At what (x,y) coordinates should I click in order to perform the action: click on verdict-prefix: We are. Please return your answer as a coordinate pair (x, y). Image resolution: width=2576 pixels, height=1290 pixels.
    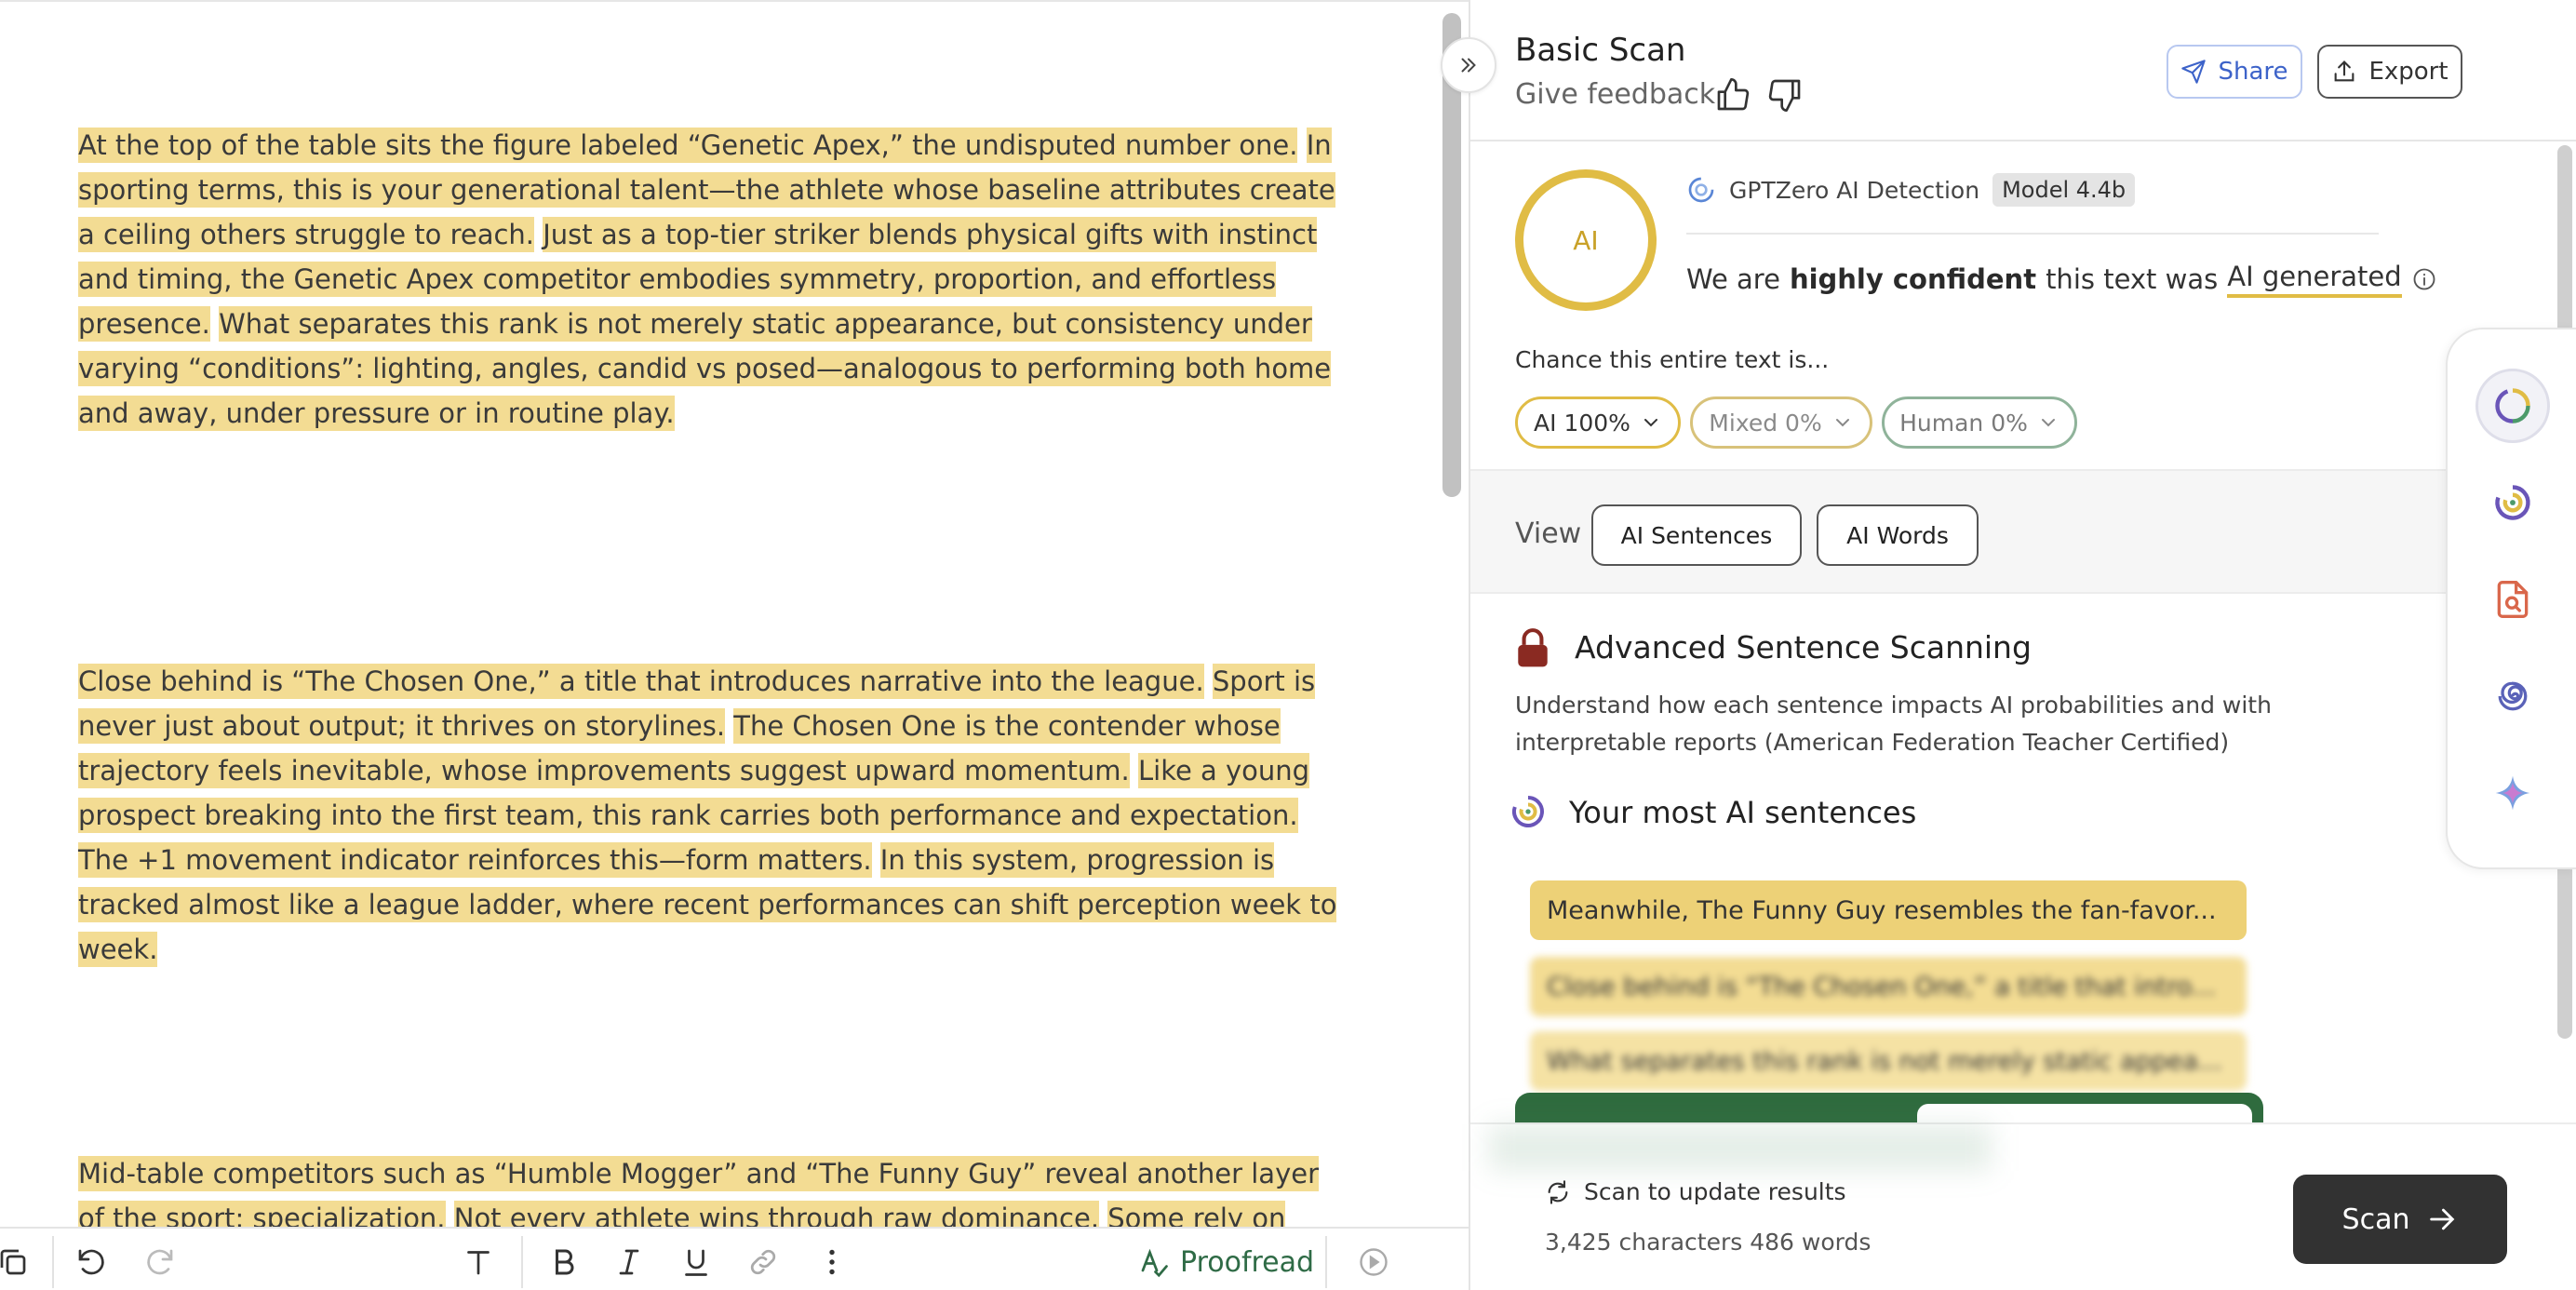
    Looking at the image, I should click on (1733, 279).